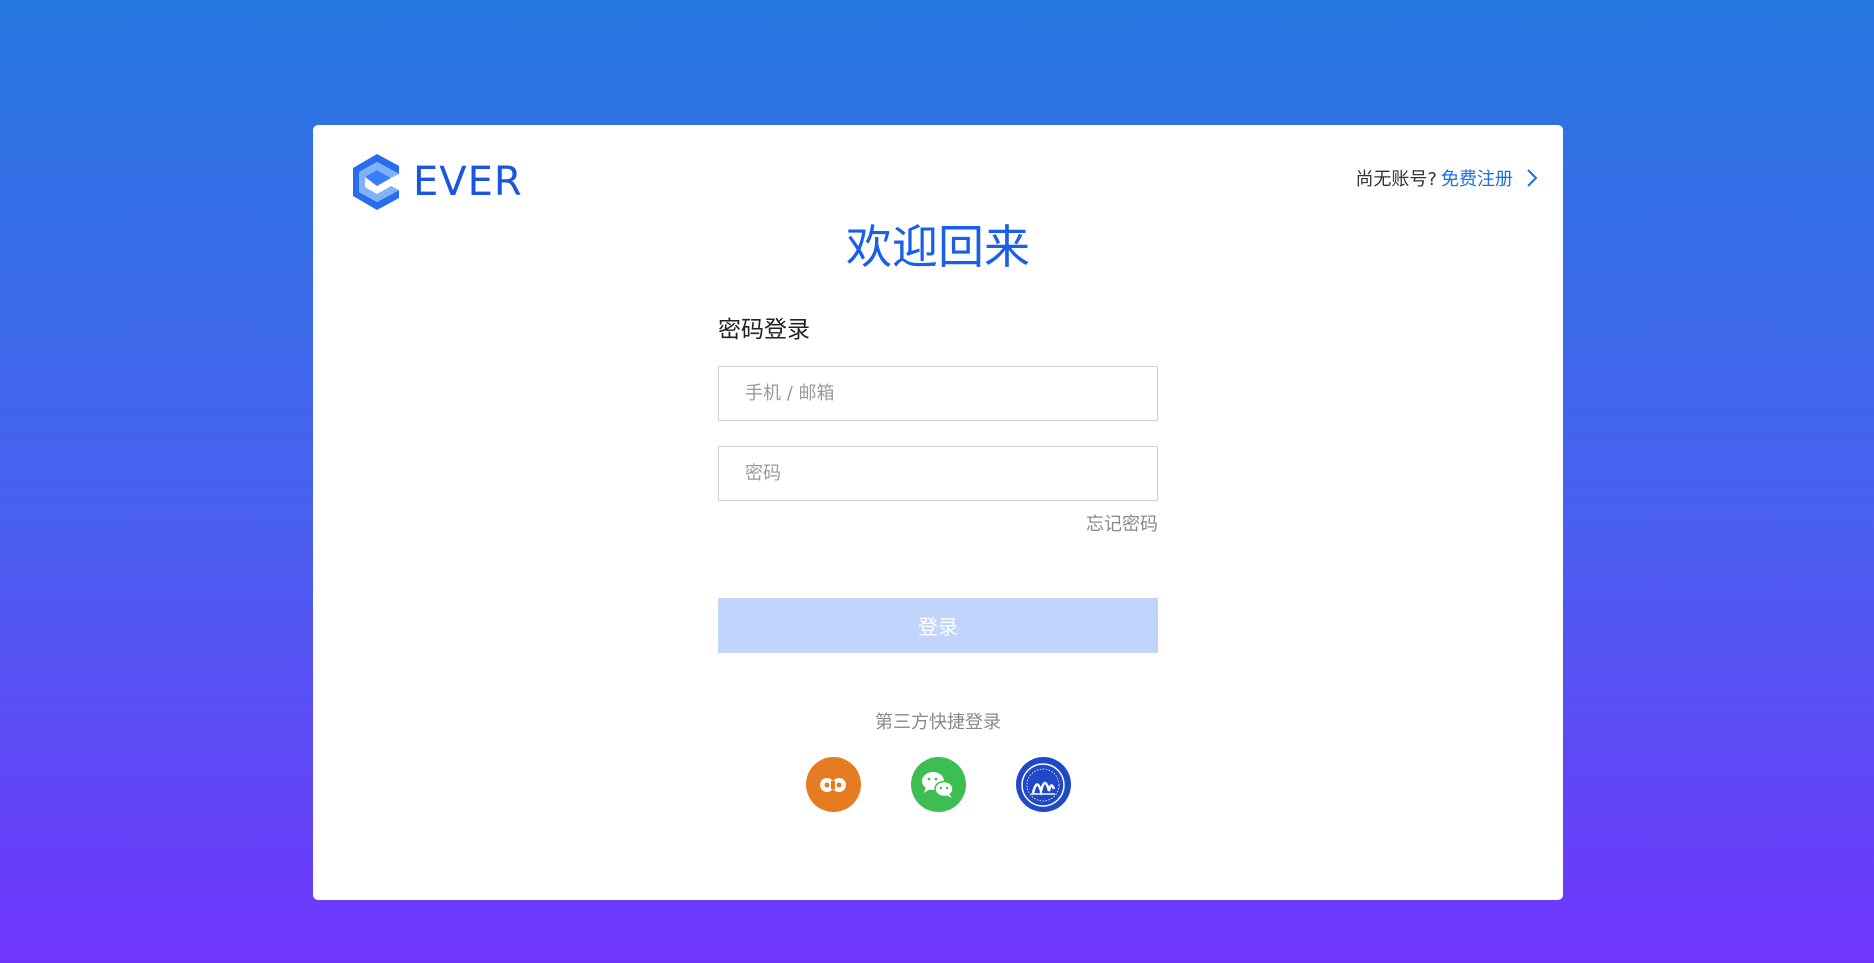 This screenshot has width=1874, height=963. I want to click on university-emblem-icon, so click(1043, 784).